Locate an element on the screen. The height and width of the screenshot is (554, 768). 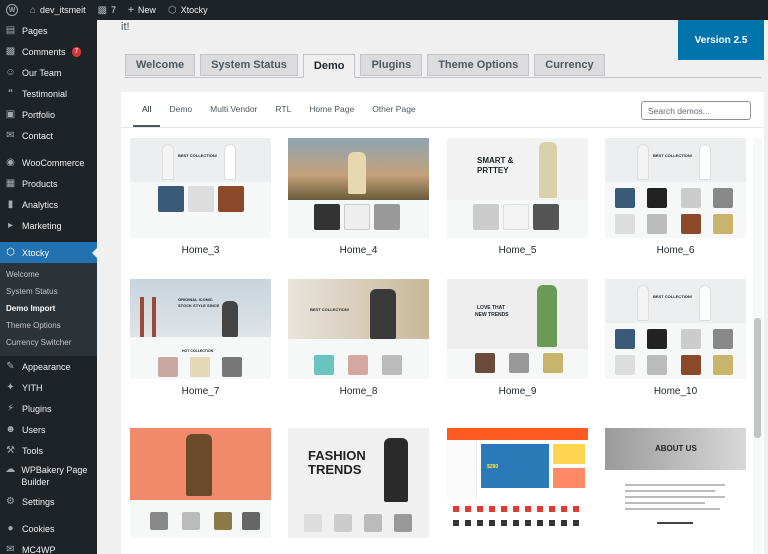
demo-card-home-6: BEST COLLECTION! Home_6 is located at coordinates (675, 197).